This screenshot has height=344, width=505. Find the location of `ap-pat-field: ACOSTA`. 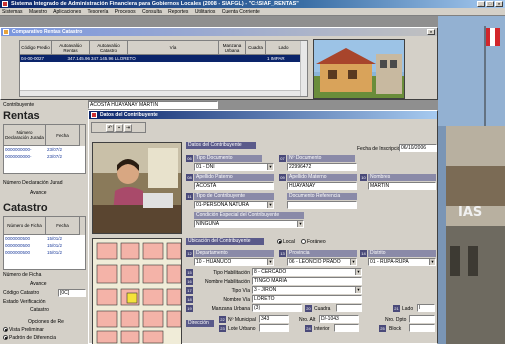

ap-pat-field: ACOSTA is located at coordinates (234, 186).